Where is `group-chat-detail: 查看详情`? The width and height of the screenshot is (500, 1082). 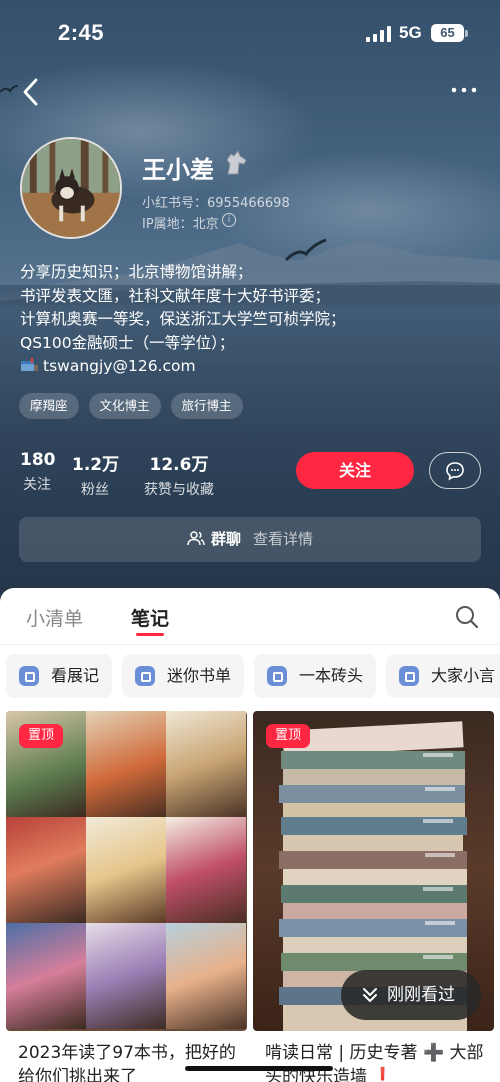 group-chat-detail: 查看详情 is located at coordinates (283, 539).